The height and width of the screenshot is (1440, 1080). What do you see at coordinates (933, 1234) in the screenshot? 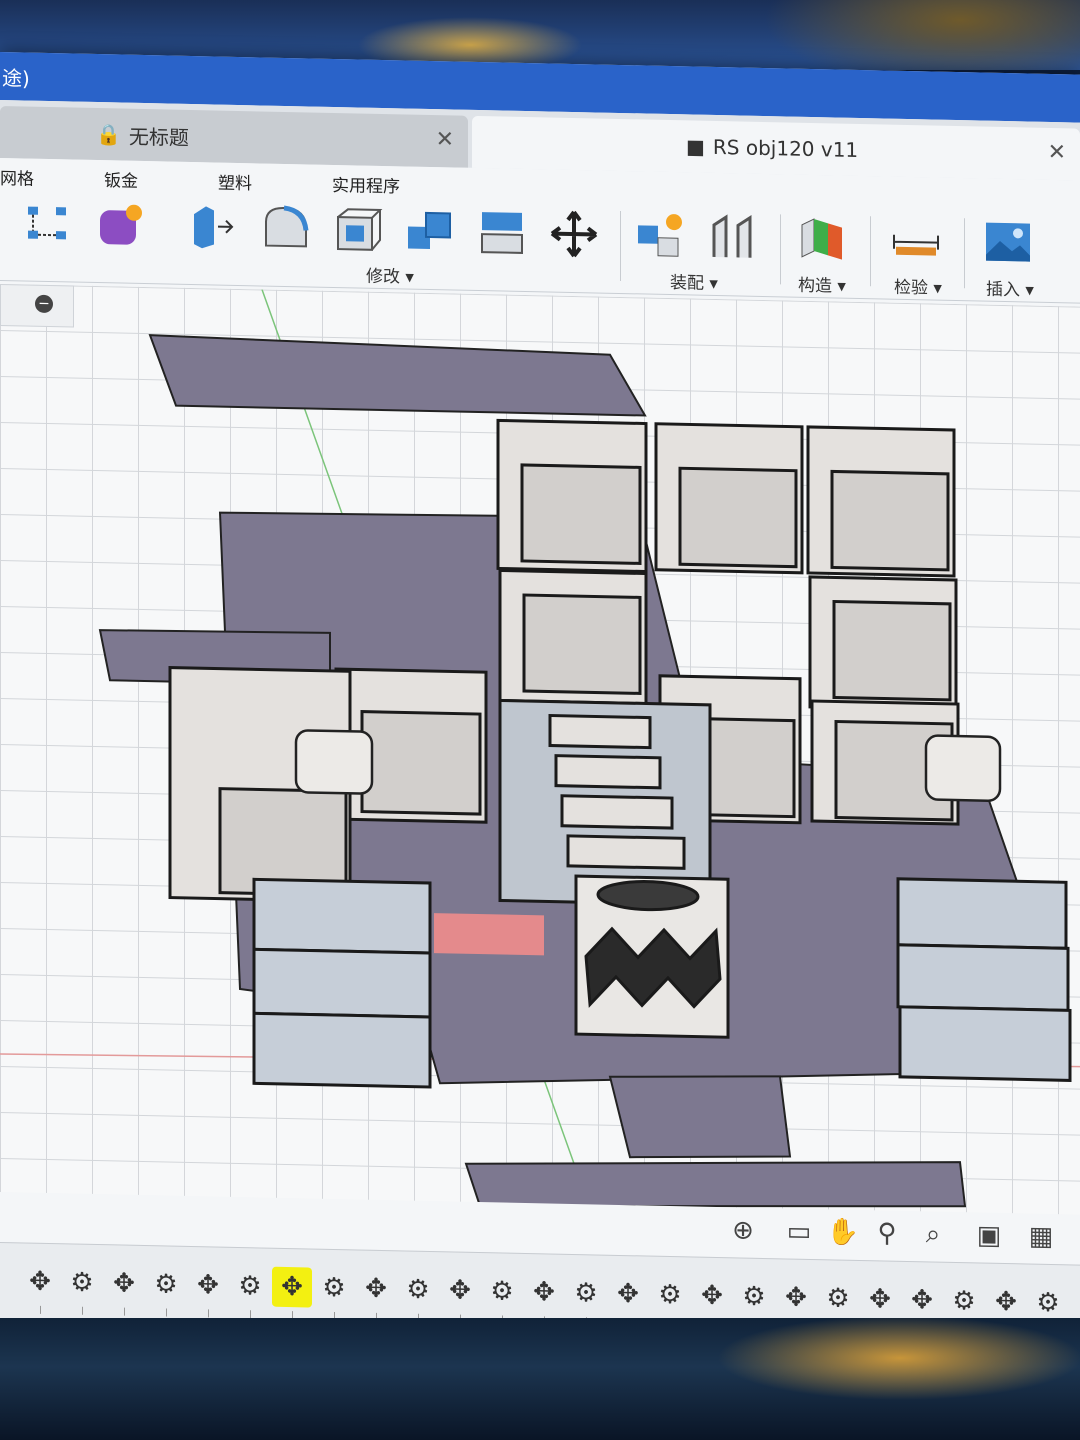
I see `fit-icon: ⌕` at bounding box center [933, 1234].